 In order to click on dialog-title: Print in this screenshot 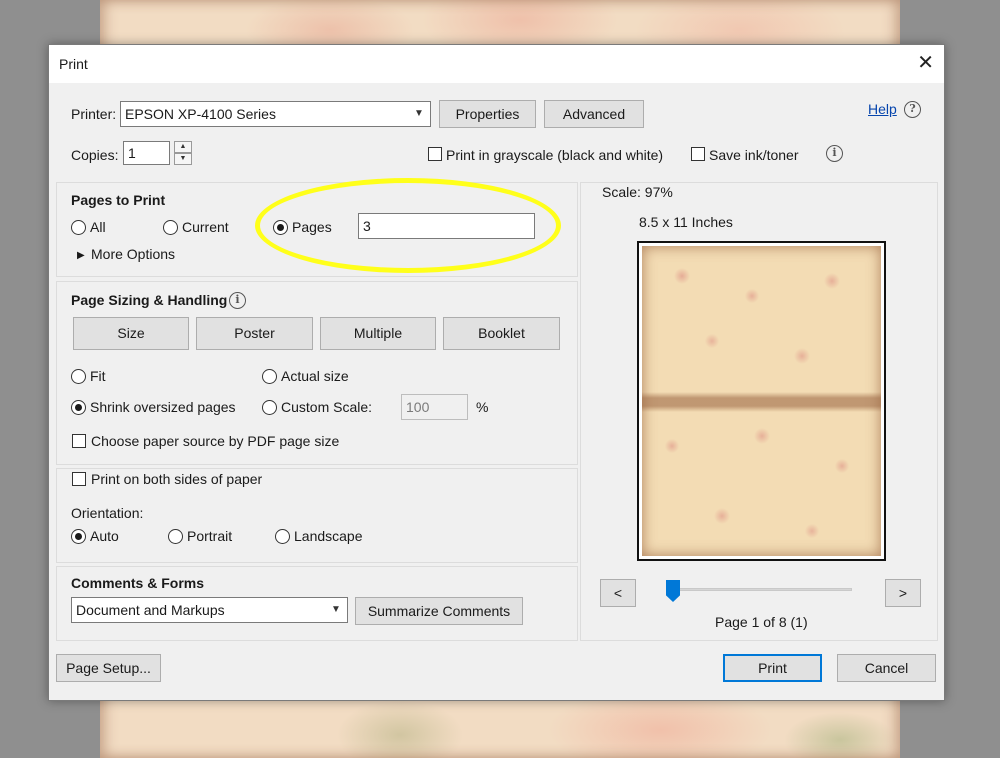, I will do `click(73, 64)`.